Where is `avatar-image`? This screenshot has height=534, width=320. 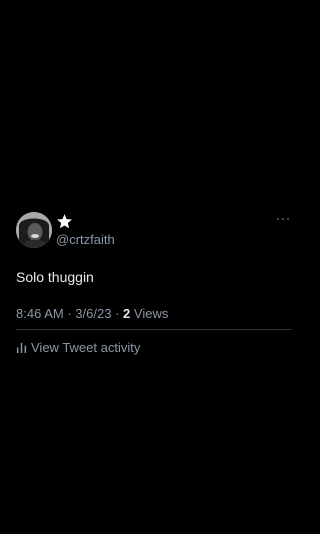 avatar-image is located at coordinates (34, 230).